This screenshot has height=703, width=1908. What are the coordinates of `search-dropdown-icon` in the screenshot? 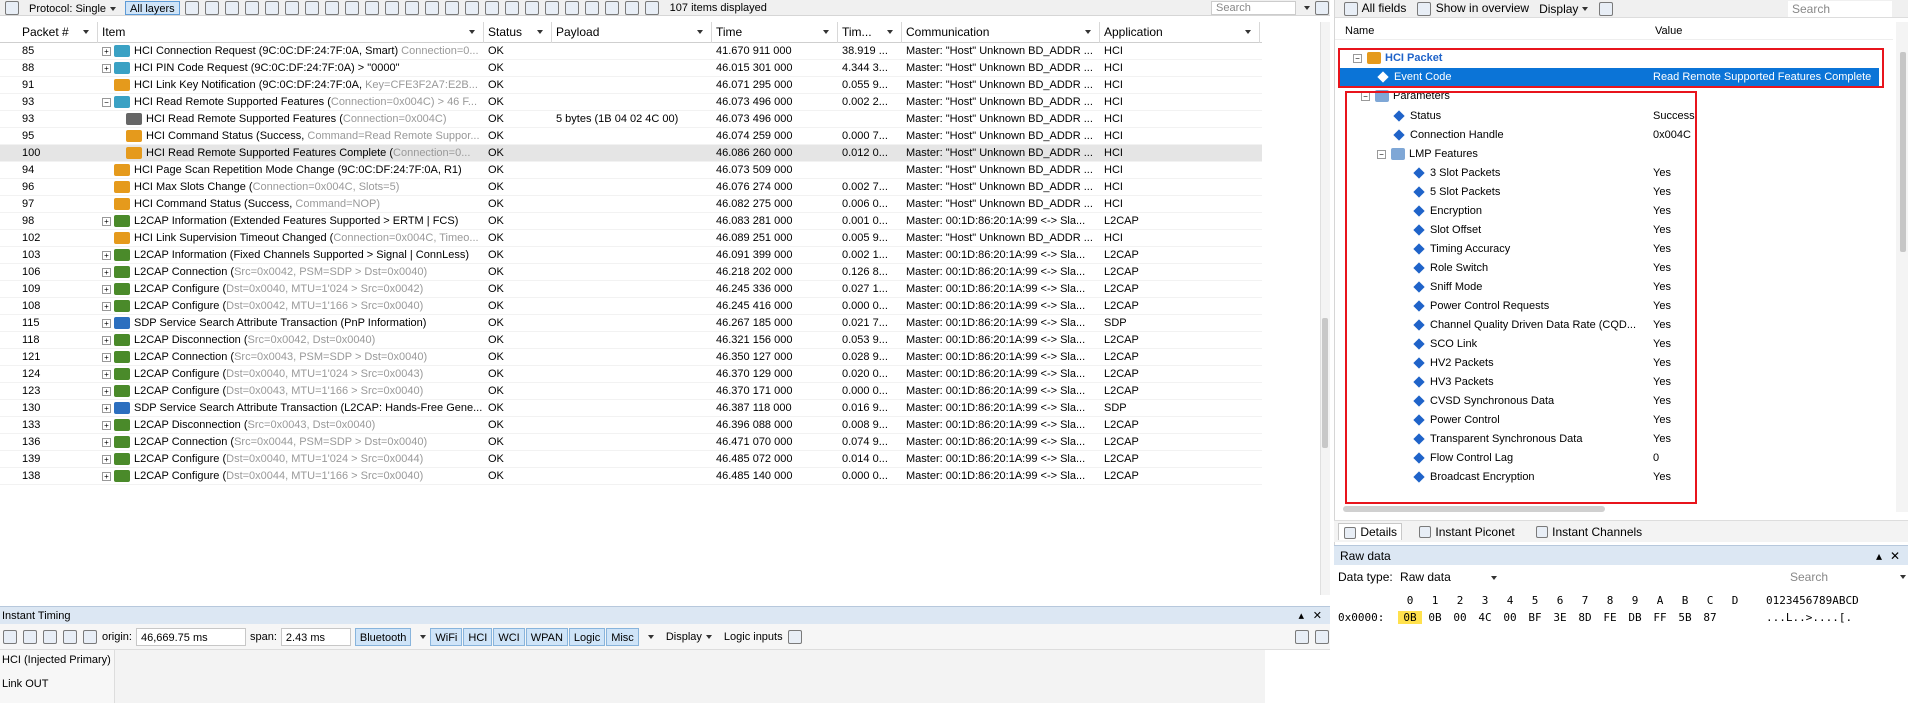 It's located at (1307, 7).